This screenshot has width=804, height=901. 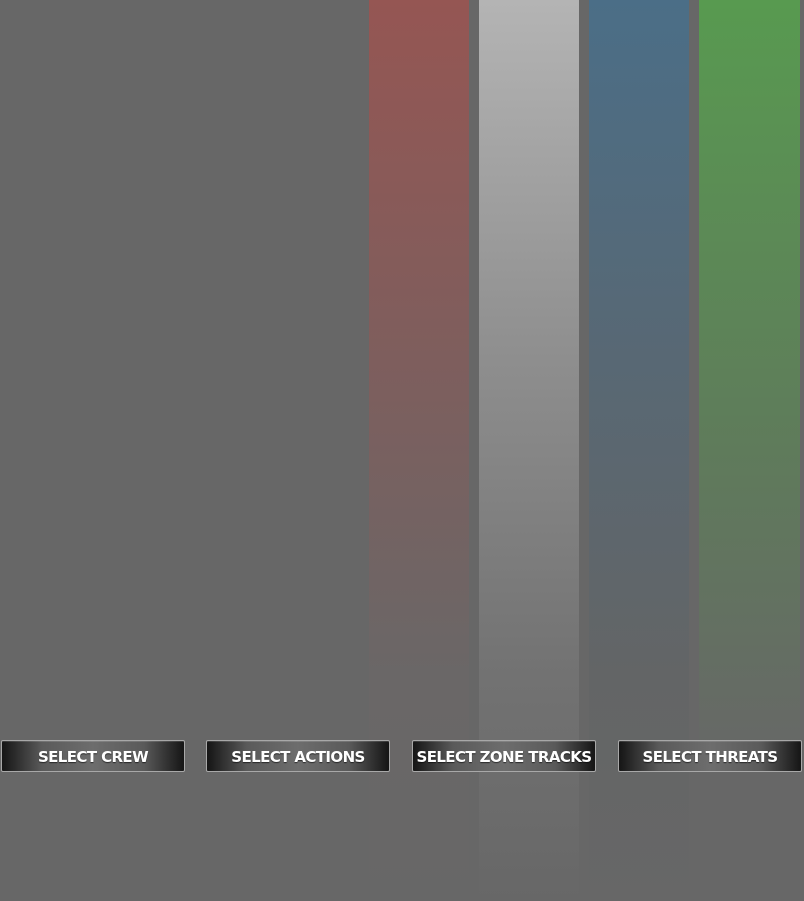 What do you see at coordinates (504, 756) in the screenshot?
I see `select-zone-tracks-button: SELECT ZONE TRACKS` at bounding box center [504, 756].